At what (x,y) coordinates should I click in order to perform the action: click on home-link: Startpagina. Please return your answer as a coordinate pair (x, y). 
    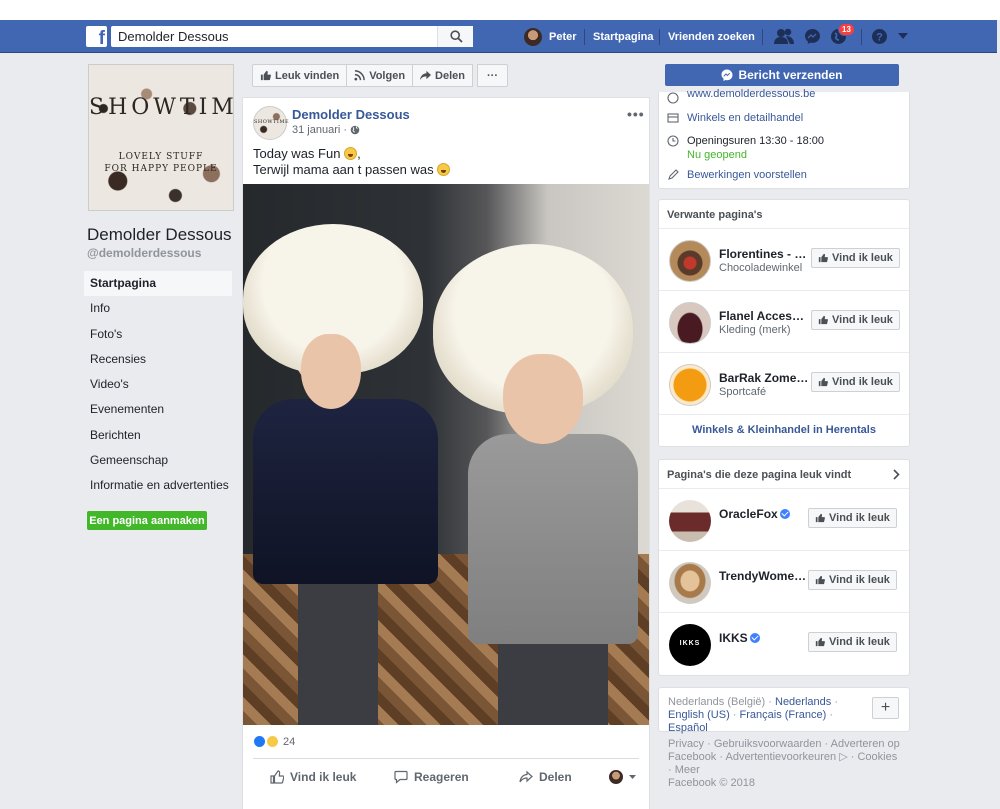
    Looking at the image, I should click on (623, 37).